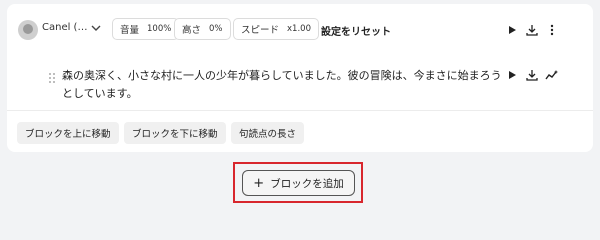  What do you see at coordinates (307, 183) in the screenshot?
I see `add-block-label: ブロックを追加` at bounding box center [307, 183].